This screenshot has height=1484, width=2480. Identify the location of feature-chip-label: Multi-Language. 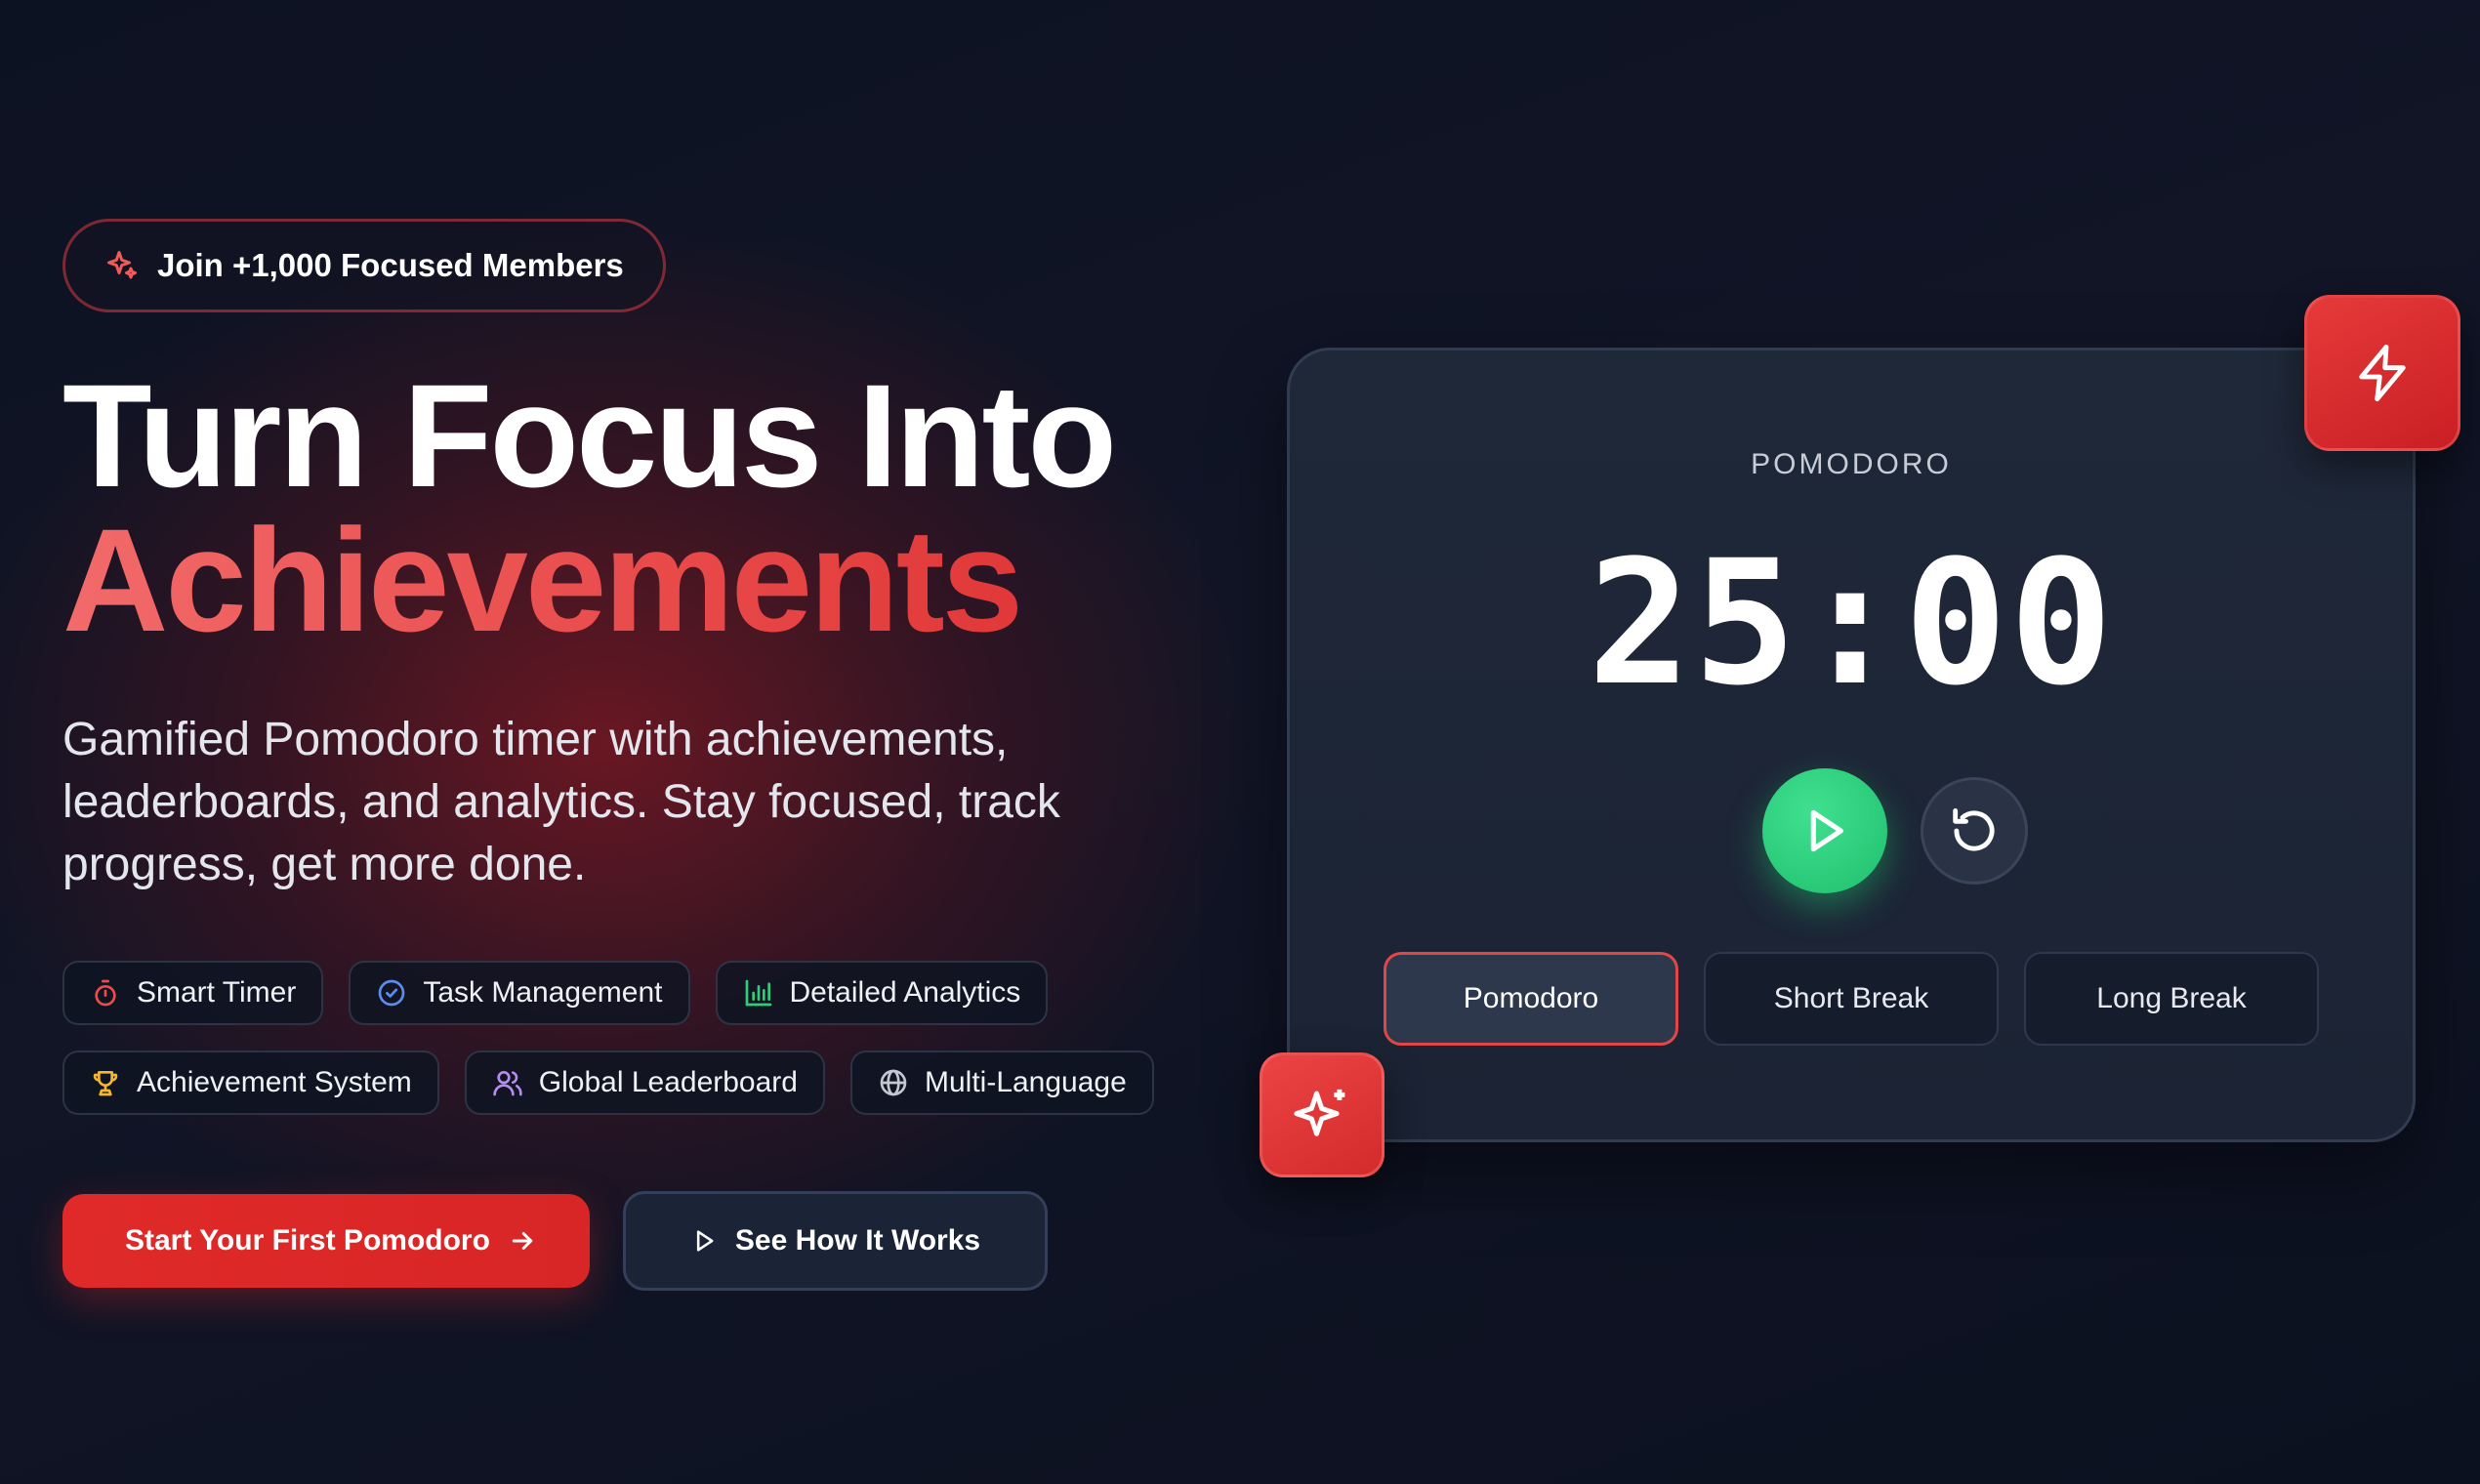
(1025, 1082).